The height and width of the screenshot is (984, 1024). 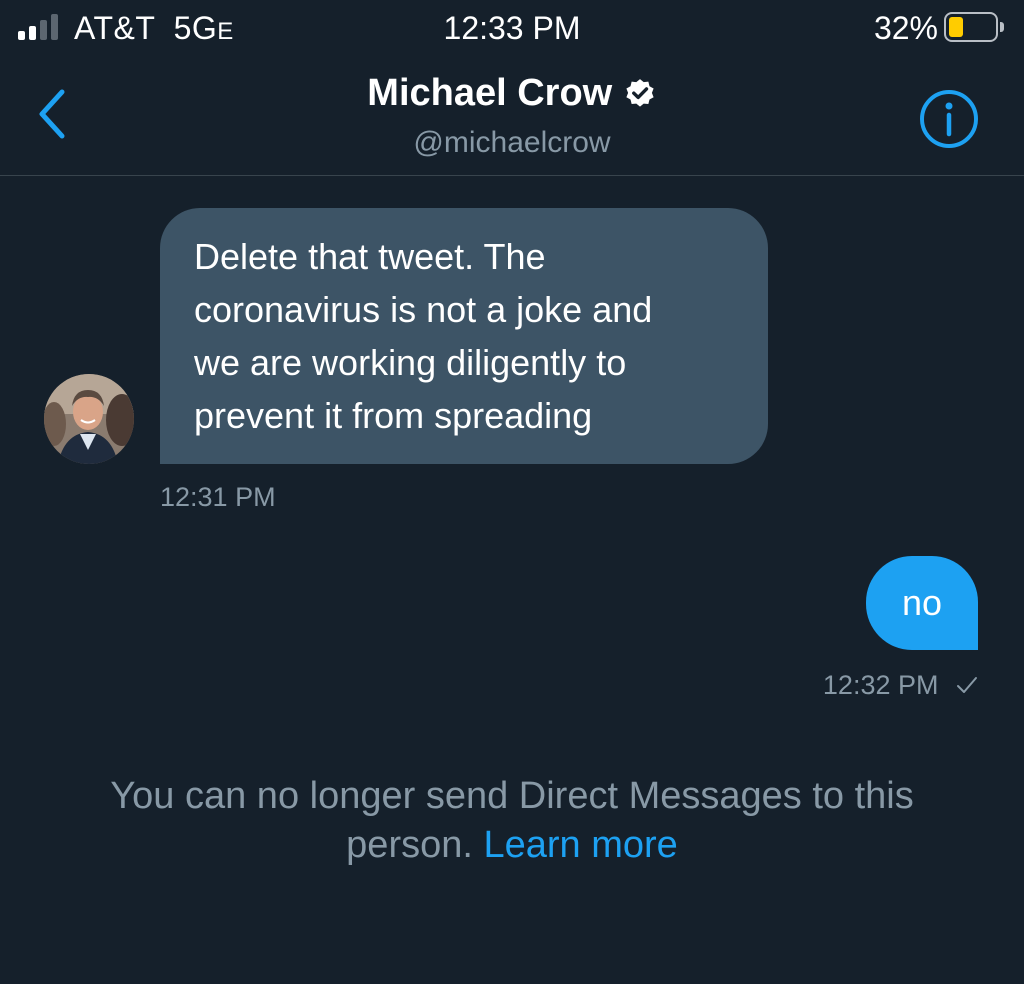 What do you see at coordinates (410, 362) in the screenshot?
I see `message-line: we are working diligently to` at bounding box center [410, 362].